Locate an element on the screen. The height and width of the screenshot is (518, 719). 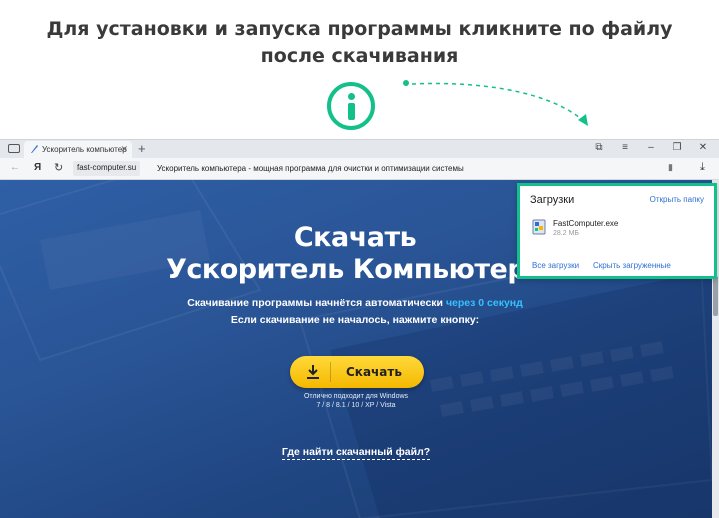
dashed-arrow-icon is located at coordinates (495, 103).